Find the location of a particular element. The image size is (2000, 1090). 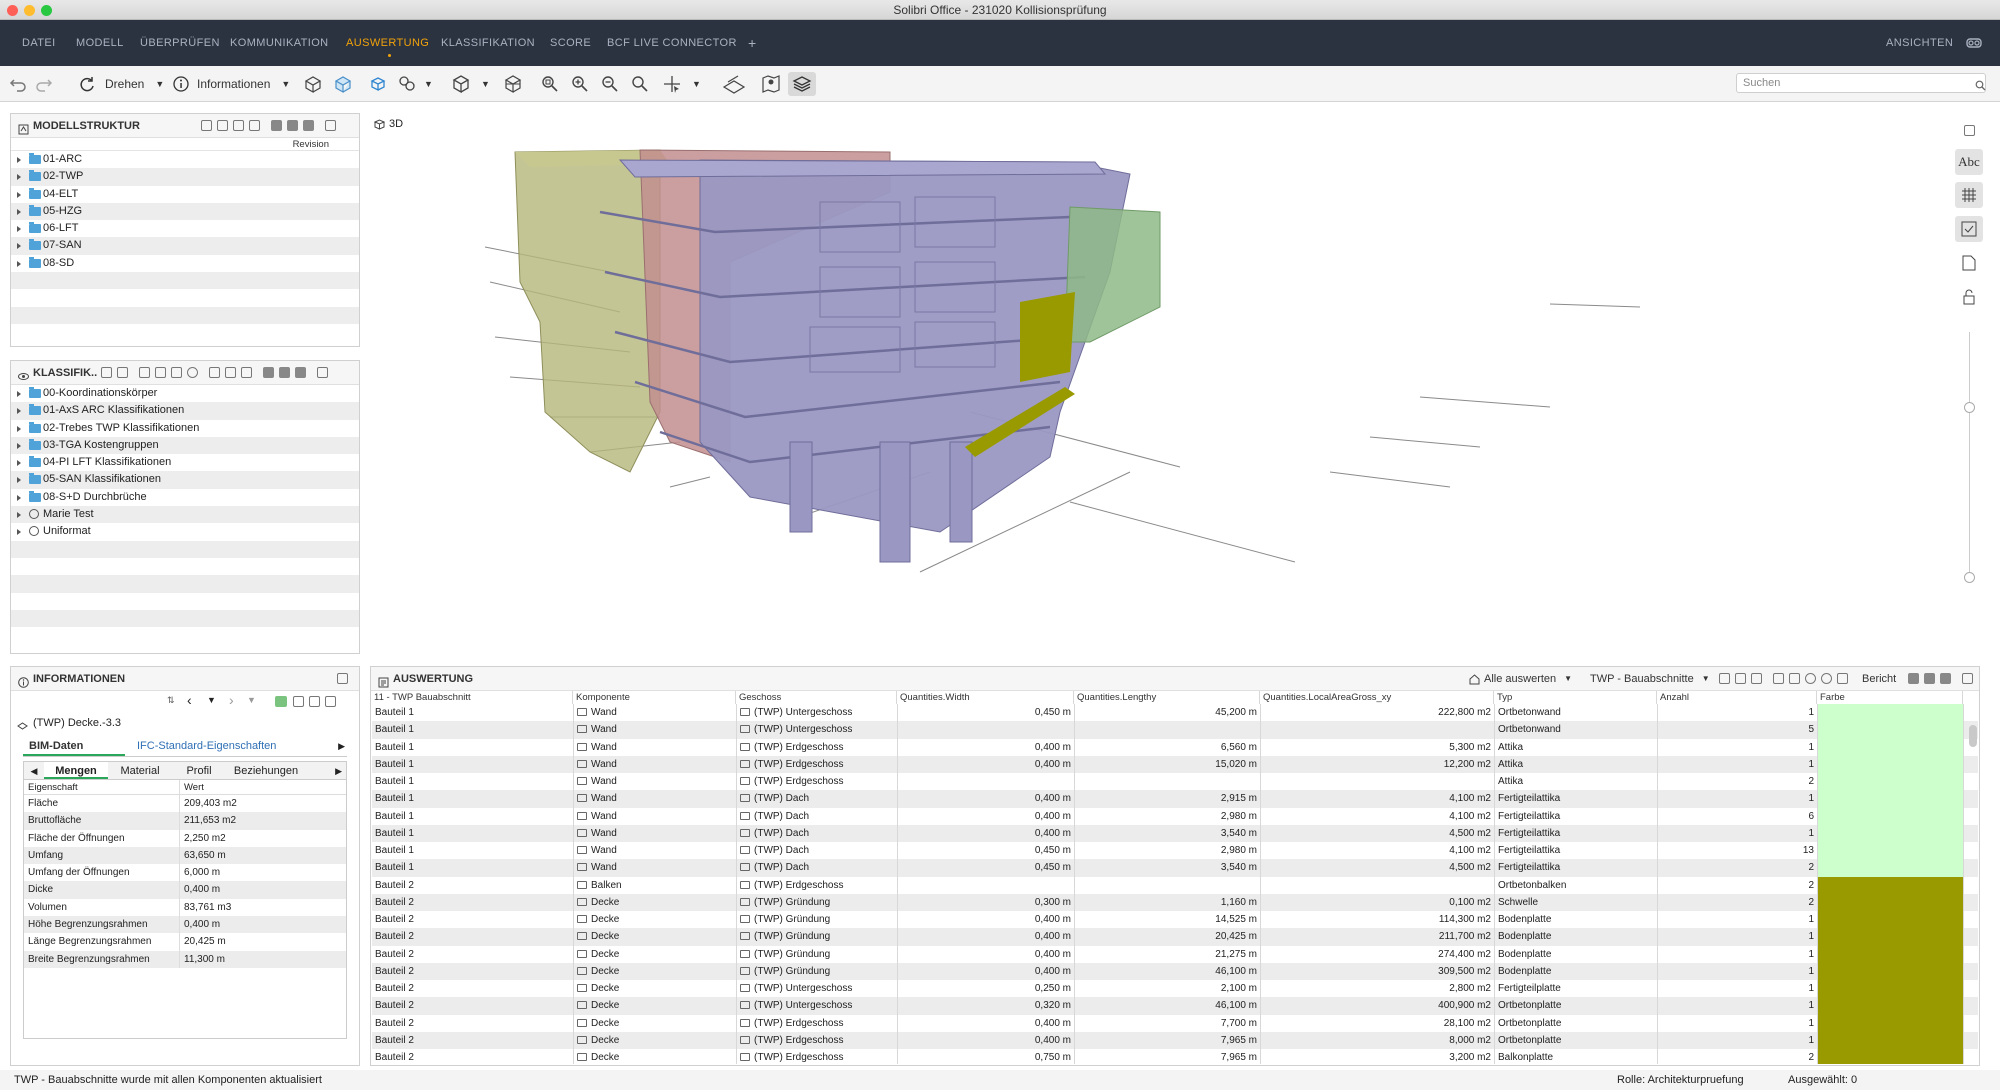

menu-ueberpruefen: ÜBERPRÜFEN is located at coordinates (180, 43).